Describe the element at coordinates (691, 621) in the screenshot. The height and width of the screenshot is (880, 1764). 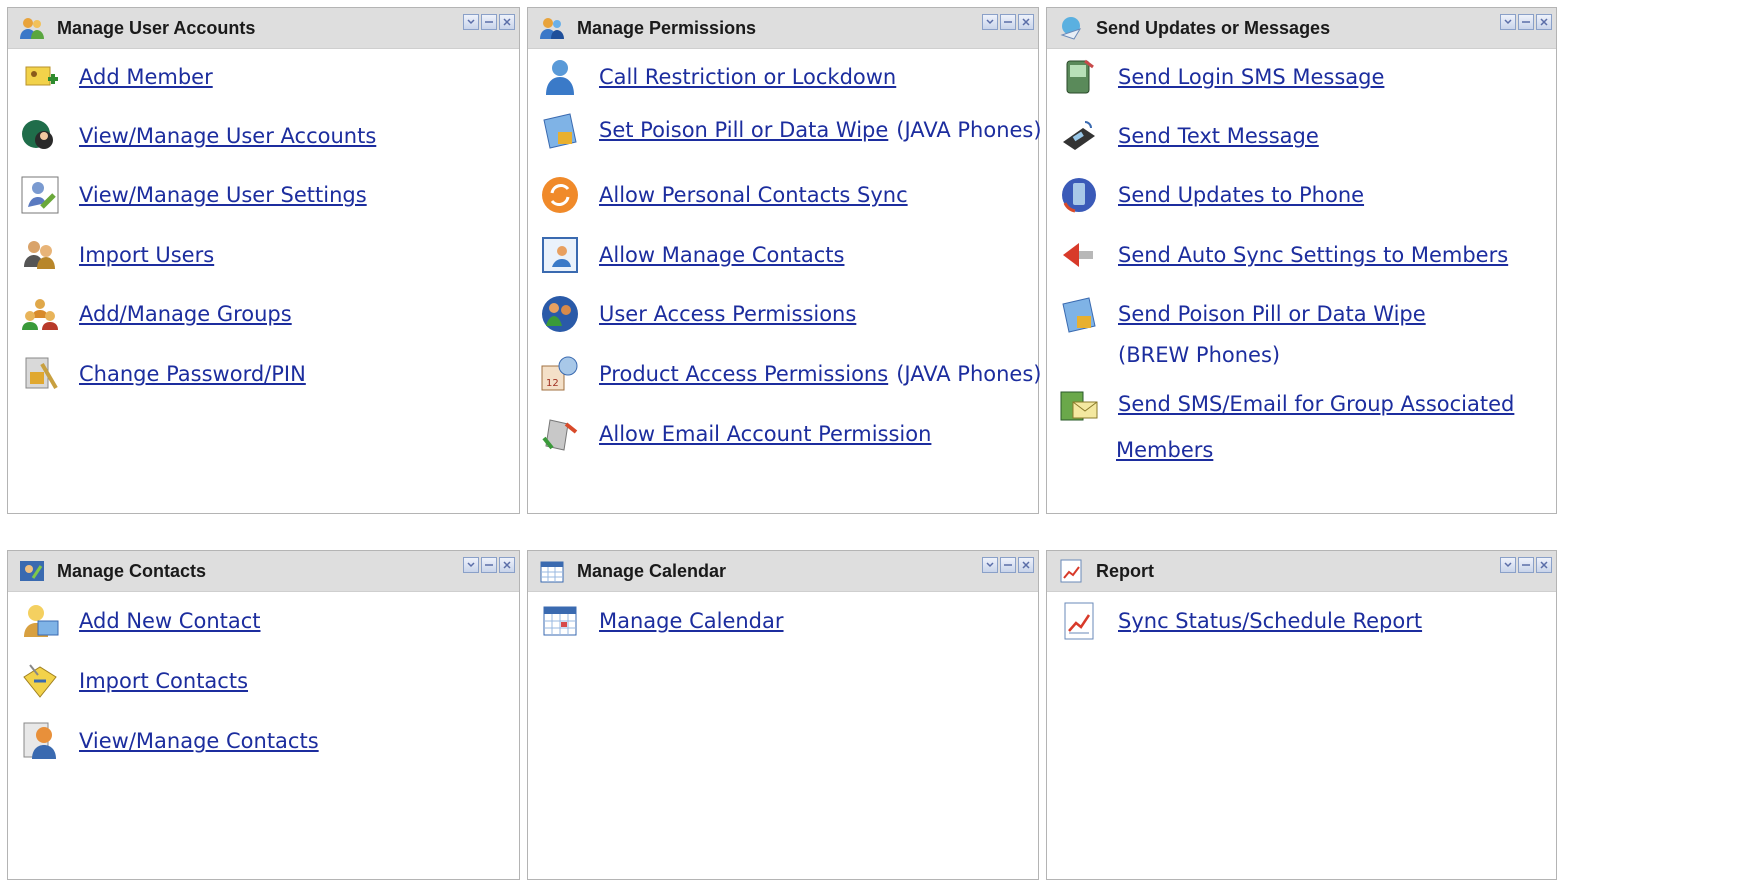
I see `manage-calendar-link: Manage Calendar` at that location.